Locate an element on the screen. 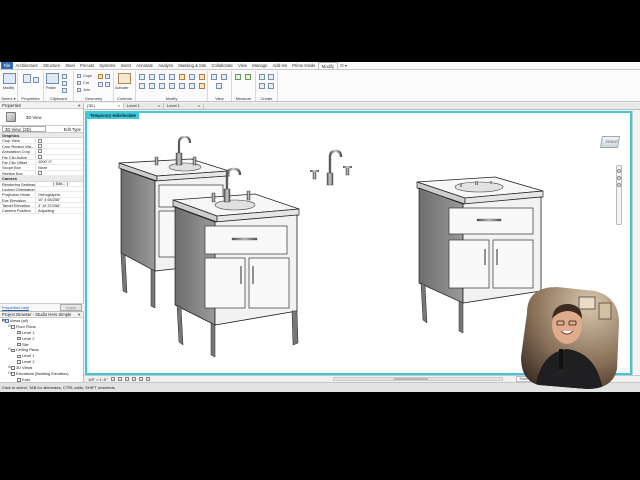 This screenshot has height=480, width=640. override-graphics-icon is located at coordinates (224, 77).